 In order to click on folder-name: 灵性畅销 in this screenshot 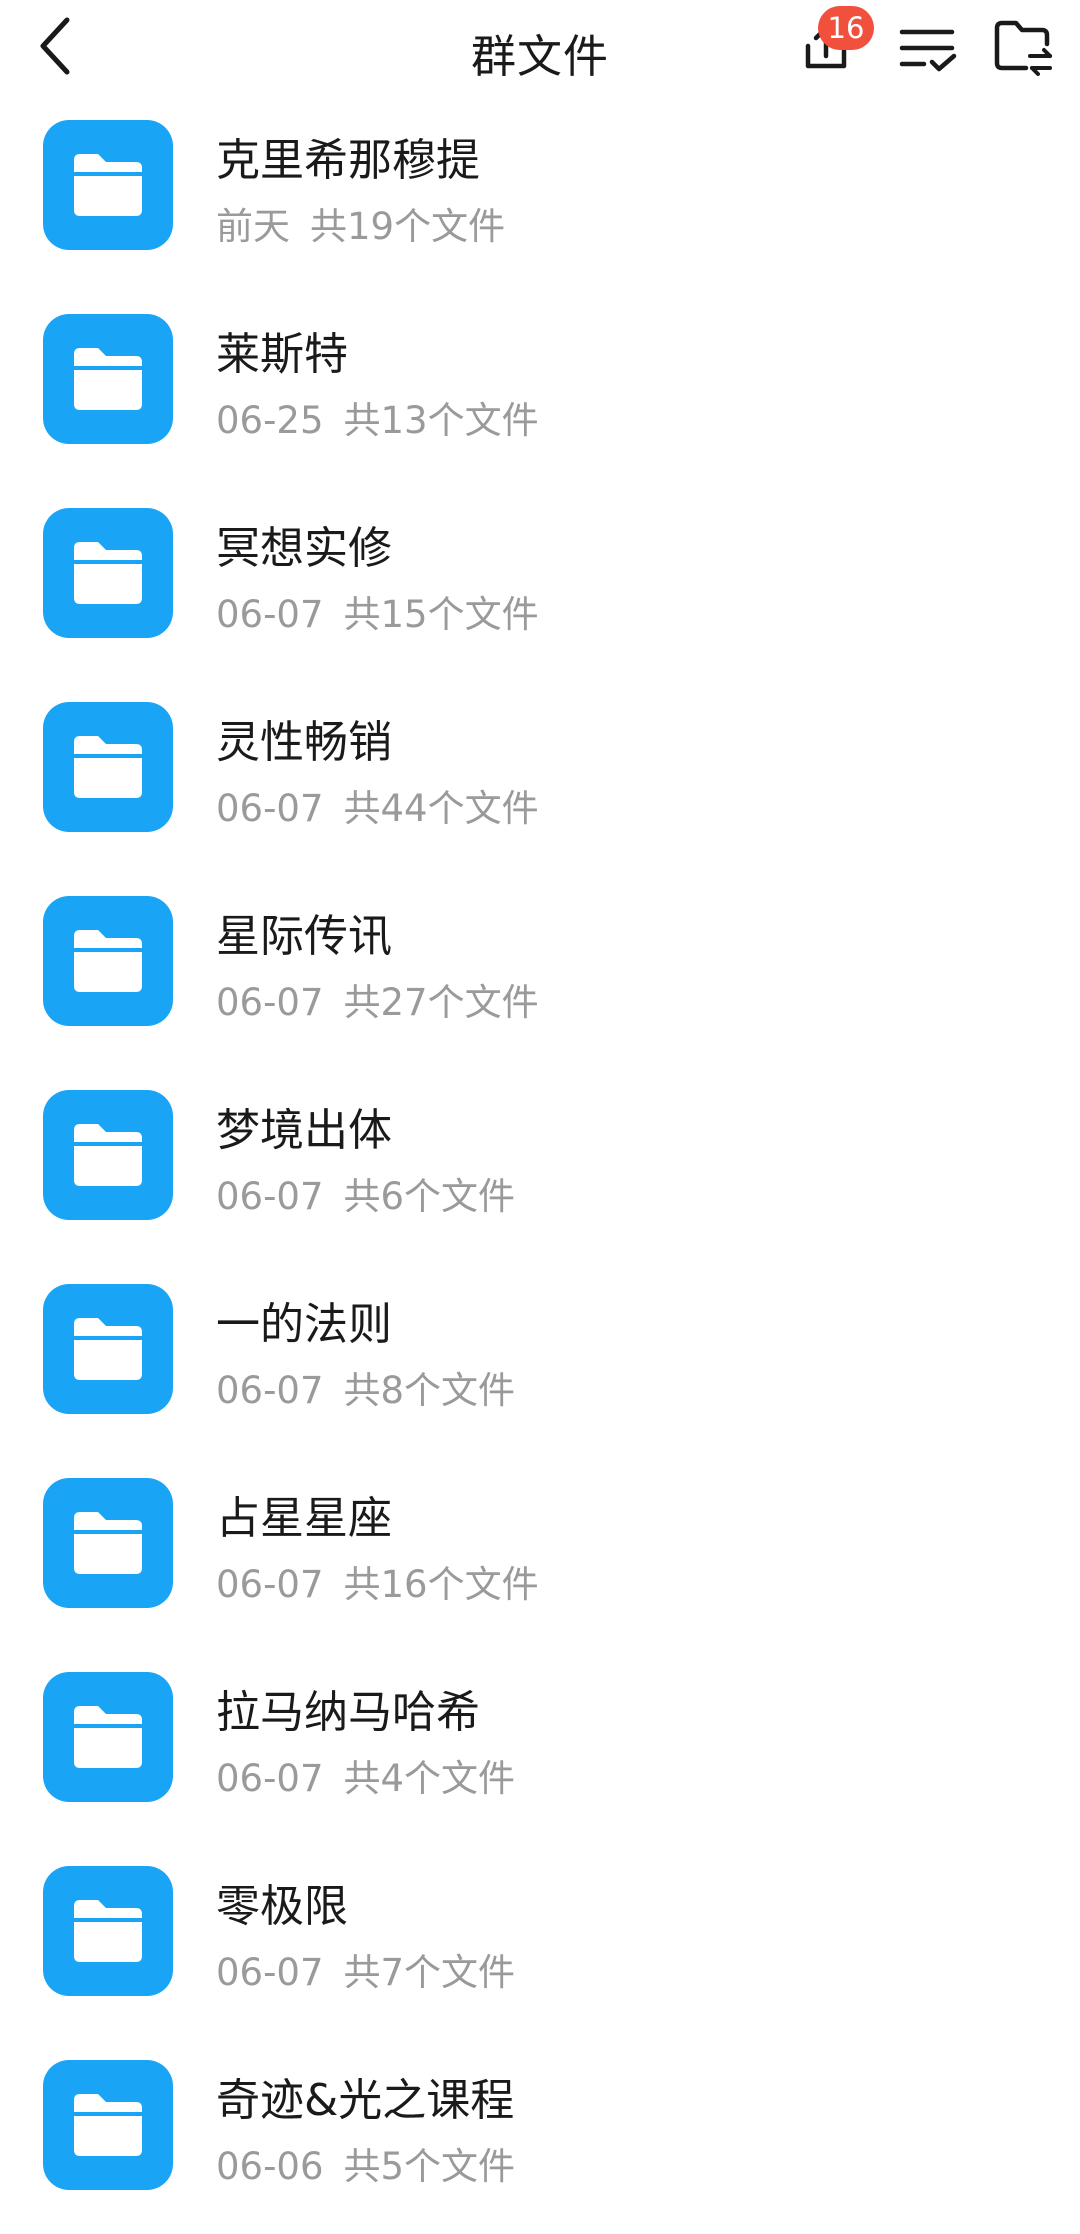, I will do `click(304, 742)`.